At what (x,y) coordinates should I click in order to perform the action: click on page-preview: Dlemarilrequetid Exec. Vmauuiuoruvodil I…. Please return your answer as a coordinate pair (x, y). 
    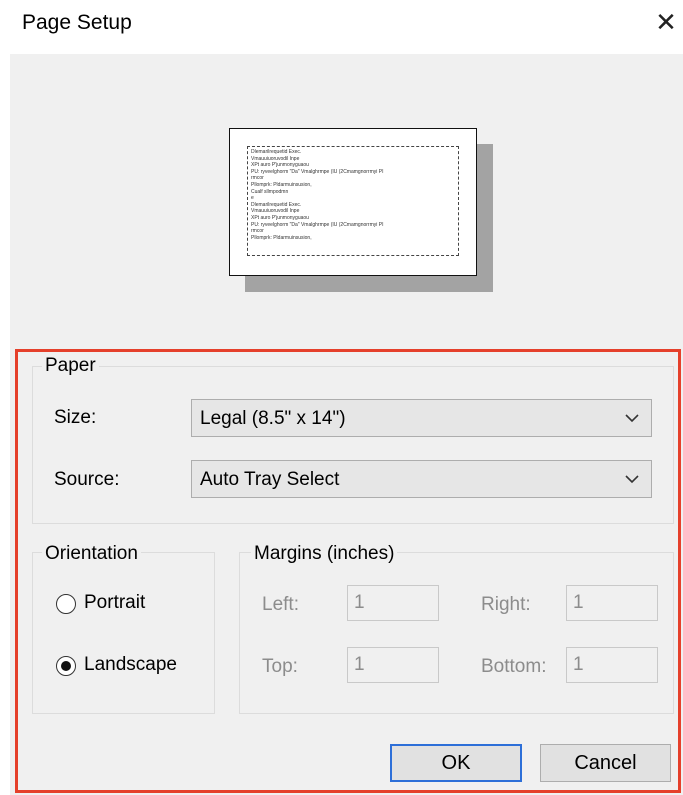
    Looking at the image, I should click on (353, 202).